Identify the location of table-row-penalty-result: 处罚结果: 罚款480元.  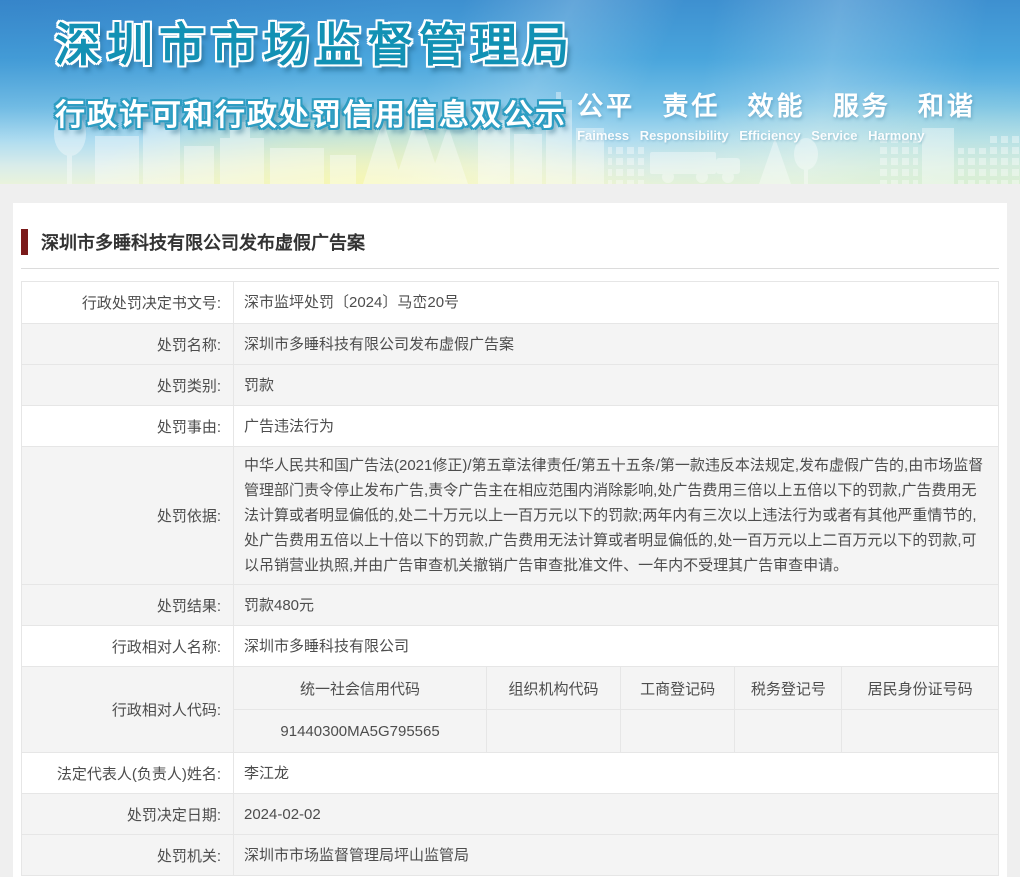
(510, 604).